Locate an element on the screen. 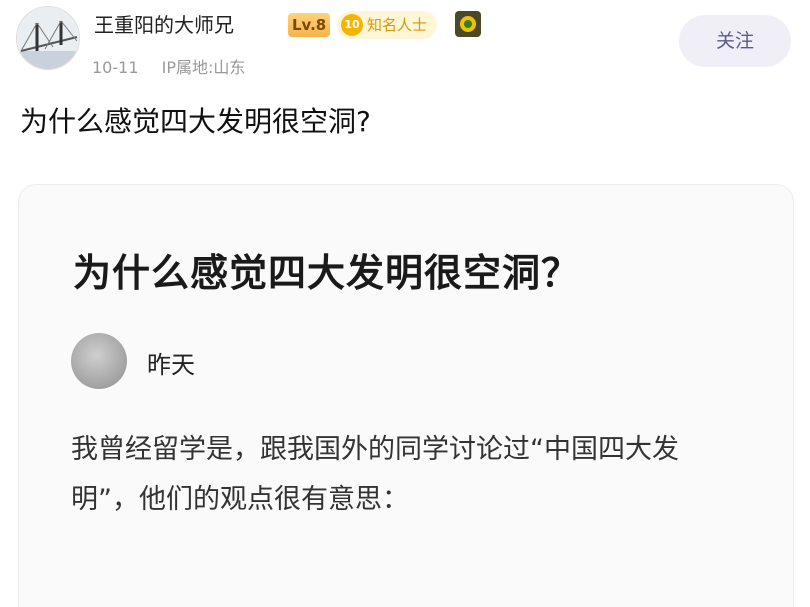 This screenshot has width=810, height=607. user-avatar is located at coordinates (48, 38).